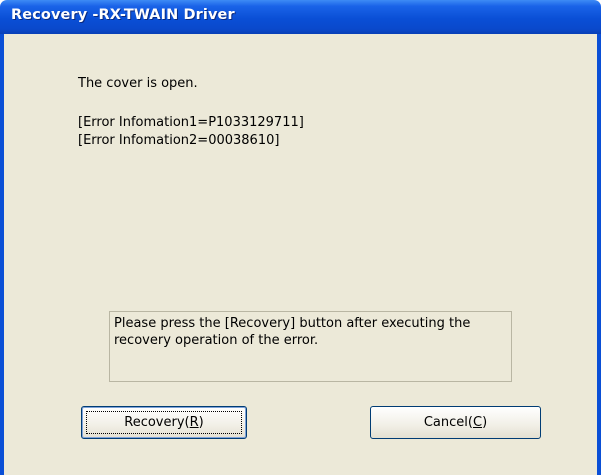 This screenshot has width=601, height=475. What do you see at coordinates (138, 83) in the screenshot?
I see `status-message: The cover is open.` at bounding box center [138, 83].